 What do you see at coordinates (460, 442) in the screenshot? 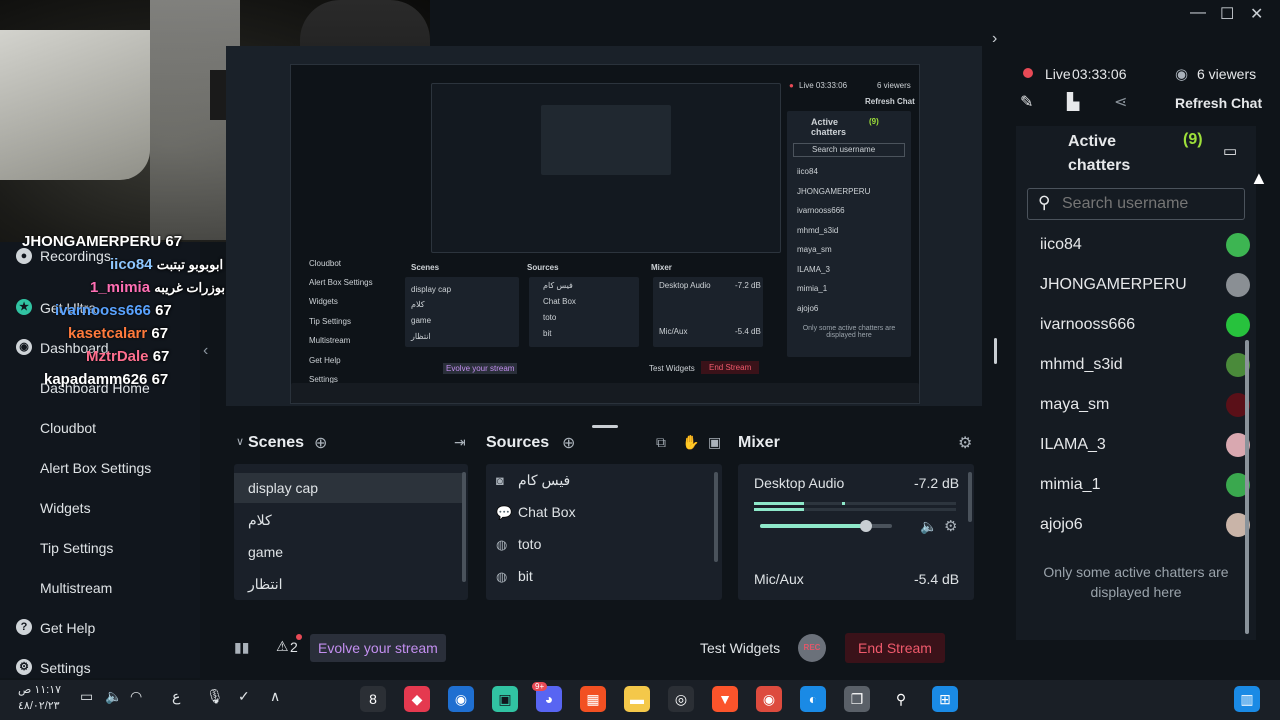
I see `collapse-panel-icon: ⇥` at bounding box center [460, 442].